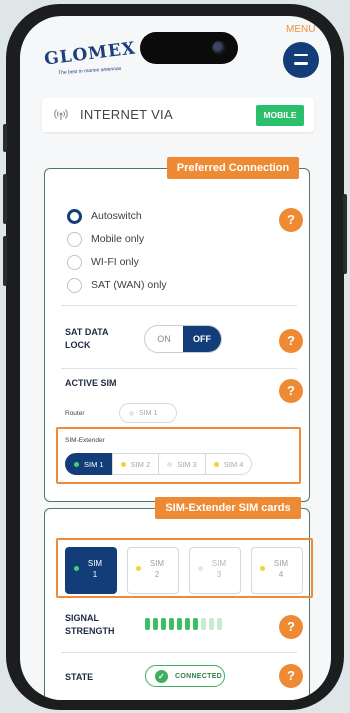 The width and height of the screenshot is (350, 713). I want to click on camera-icon, so click(219, 48).